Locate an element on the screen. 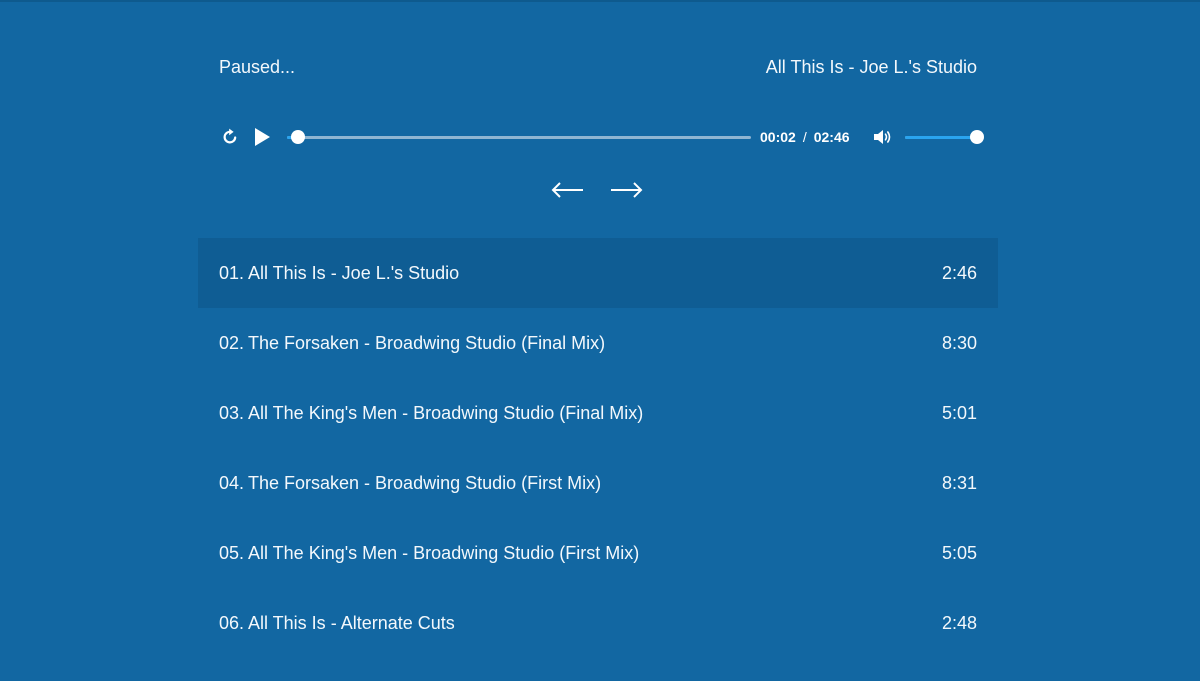 Image resolution: width=1200 pixels, height=681 pixels. now-playing-title: All This Is - Joe L.'s Studio is located at coordinates (871, 67).